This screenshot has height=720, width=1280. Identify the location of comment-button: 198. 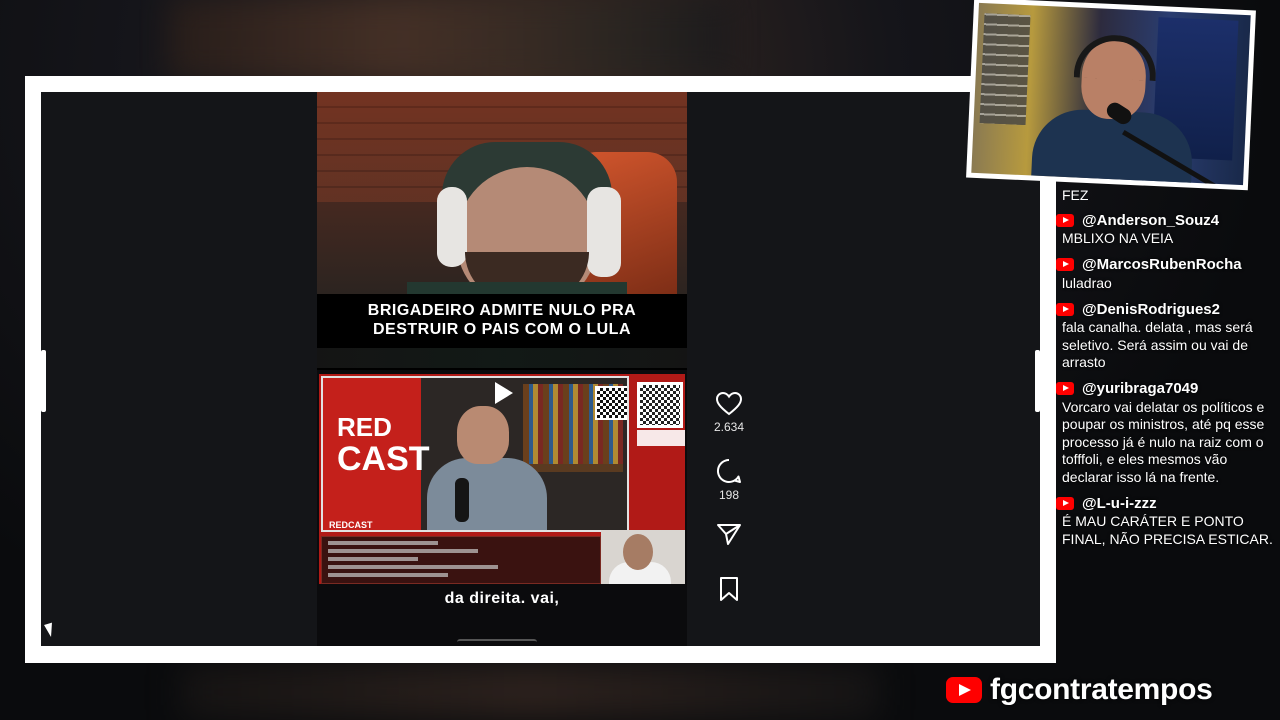
(729, 480).